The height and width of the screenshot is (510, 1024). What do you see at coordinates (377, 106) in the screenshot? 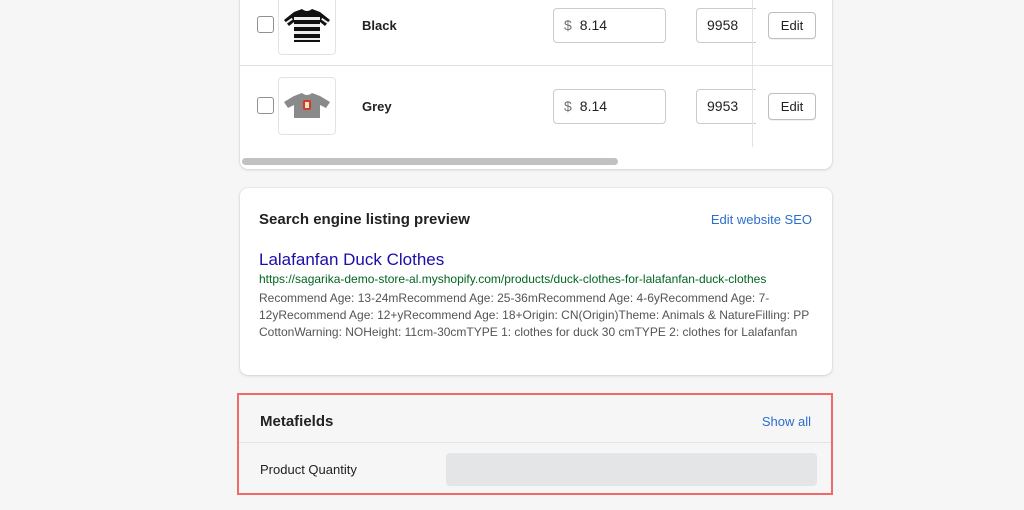
I see `variant-name: Grey` at bounding box center [377, 106].